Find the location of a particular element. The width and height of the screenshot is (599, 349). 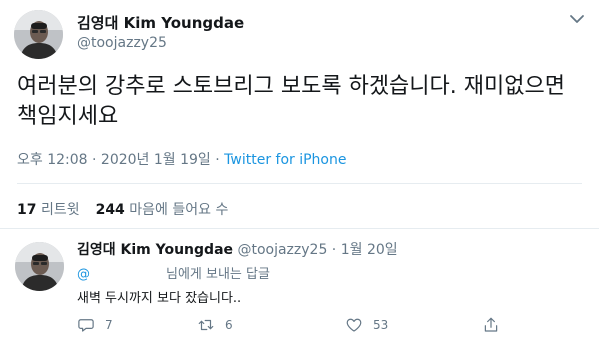

chevron-down-icon is located at coordinates (577, 19).